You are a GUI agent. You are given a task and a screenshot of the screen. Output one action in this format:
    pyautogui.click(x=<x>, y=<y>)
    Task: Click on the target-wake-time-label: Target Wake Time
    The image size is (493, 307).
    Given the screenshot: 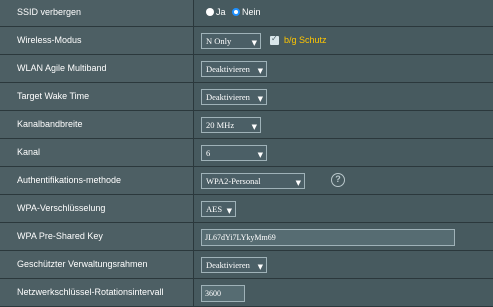 What is the action you would take?
    pyautogui.click(x=97, y=96)
    